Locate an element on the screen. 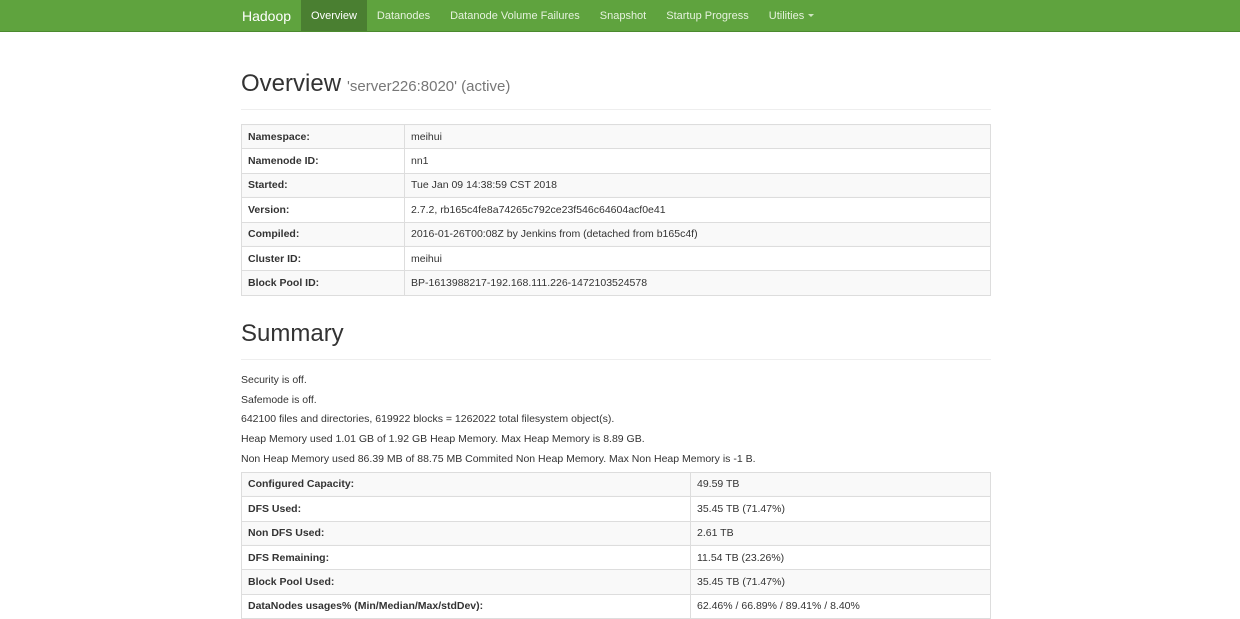  brand-logo: Hadoop is located at coordinates (266, 15).